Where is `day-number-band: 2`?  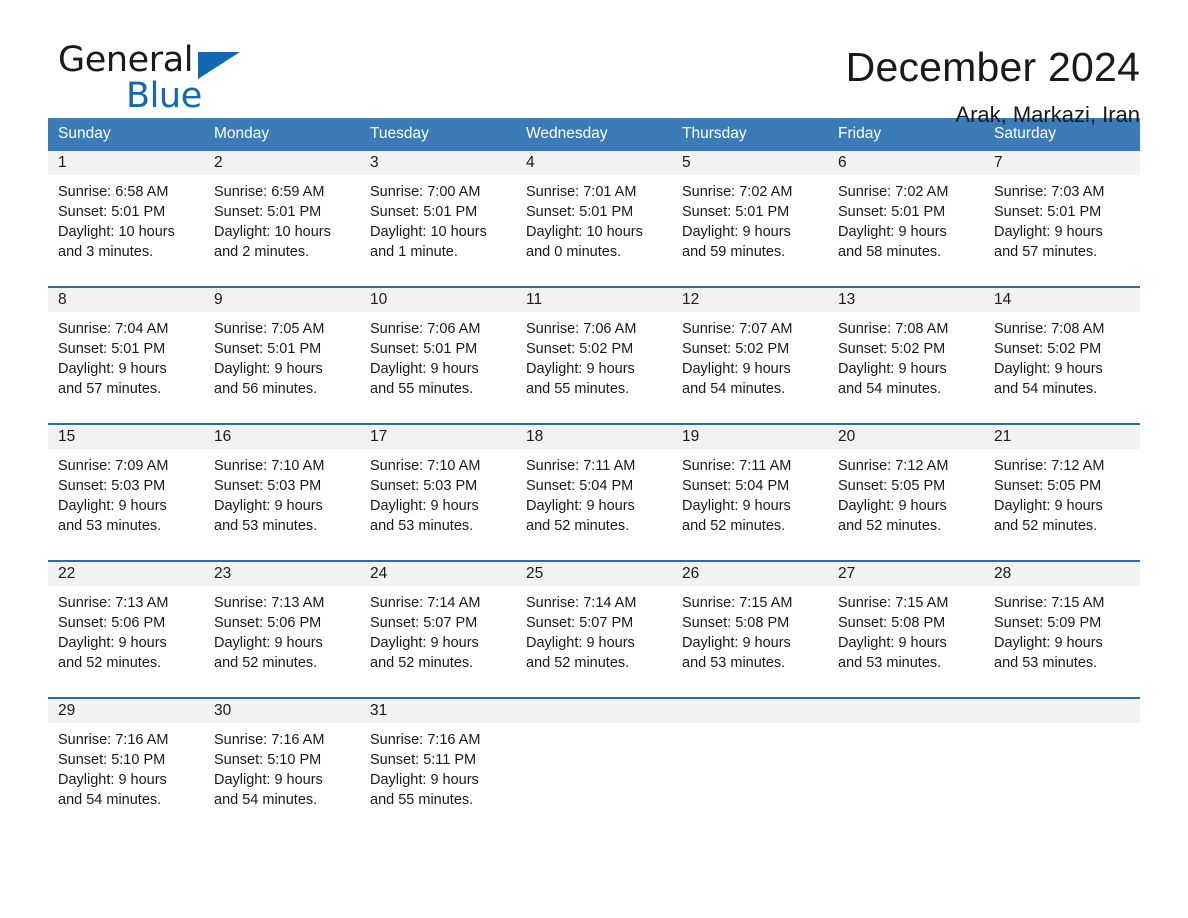
day-number-band: 2 is located at coordinates (282, 163).